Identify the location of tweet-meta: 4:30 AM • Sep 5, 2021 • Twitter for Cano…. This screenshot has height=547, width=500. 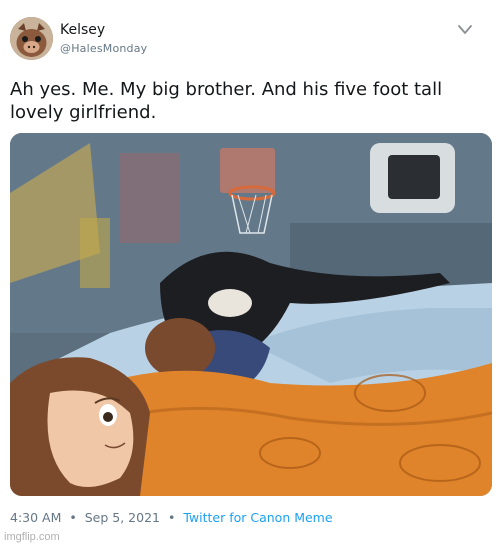
(171, 517).